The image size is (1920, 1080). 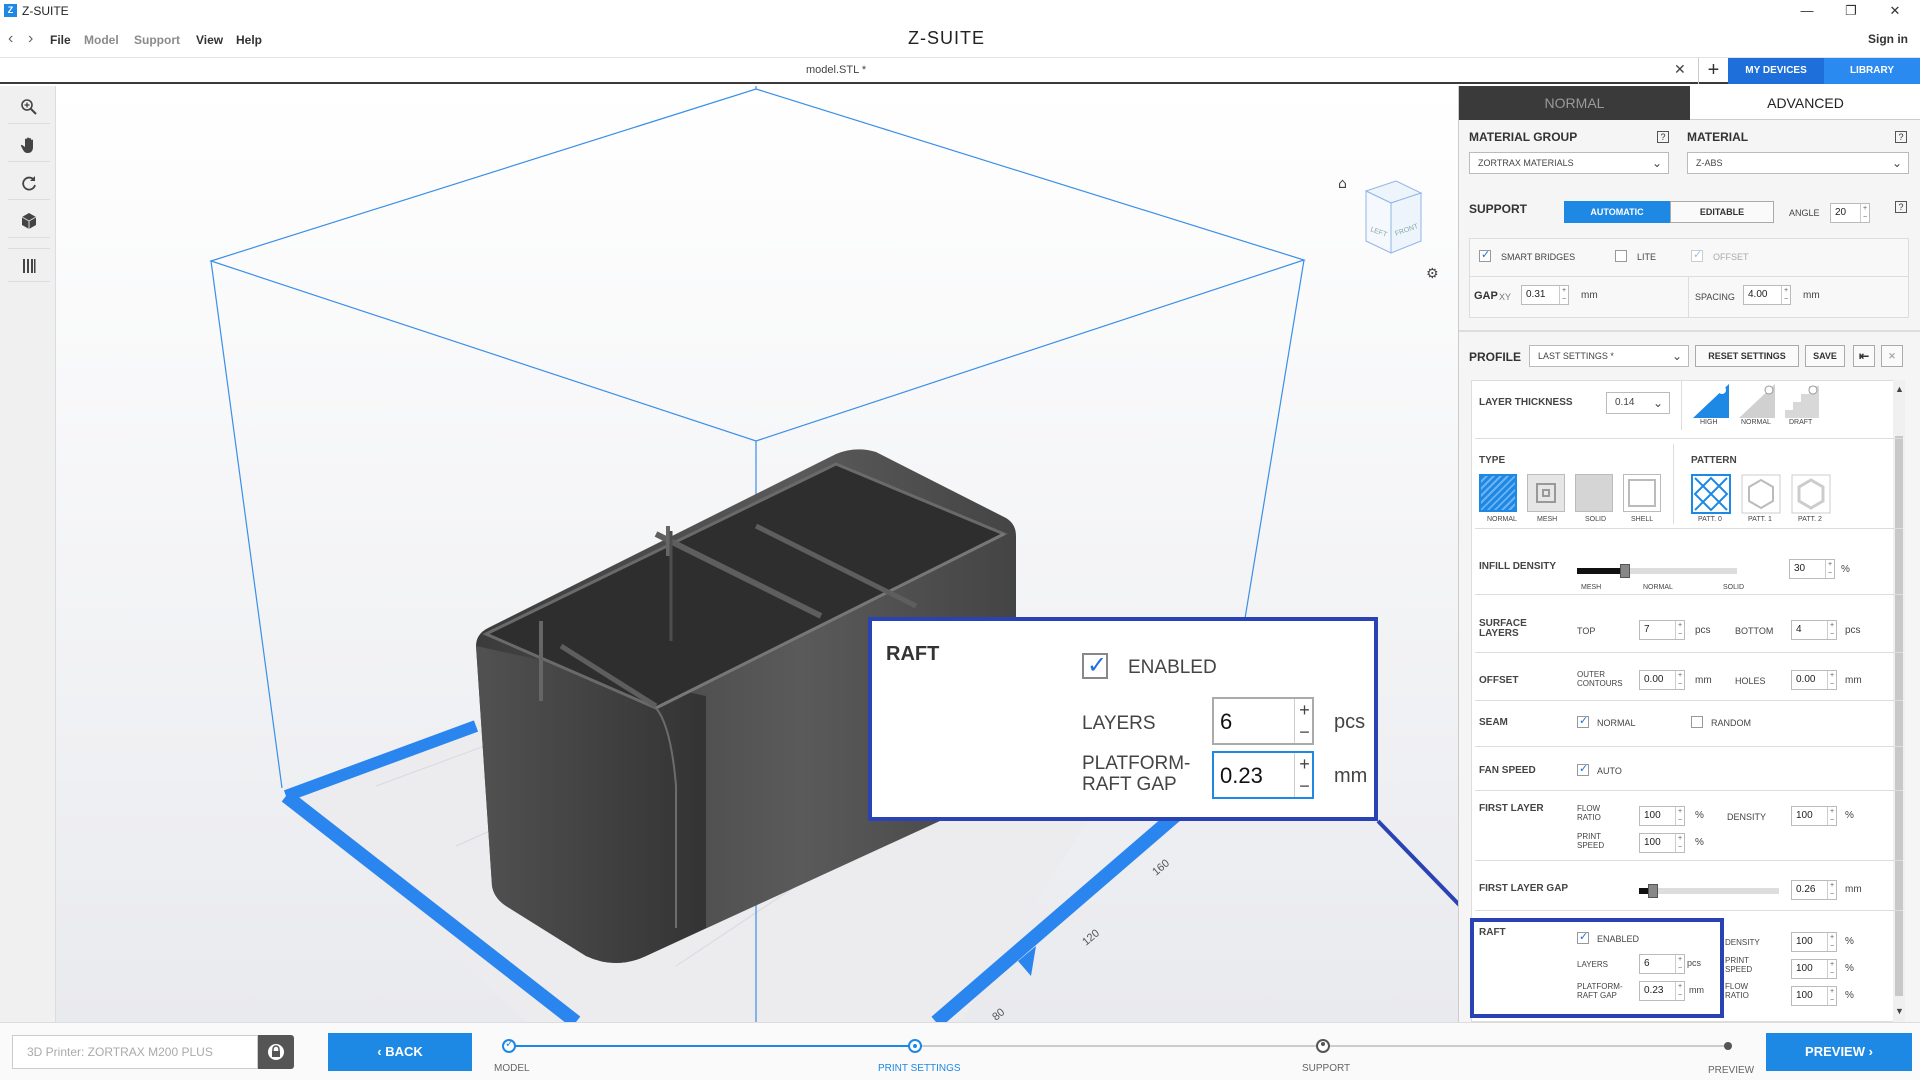 I want to click on seam-random-checkbox, so click(x=1697, y=722).